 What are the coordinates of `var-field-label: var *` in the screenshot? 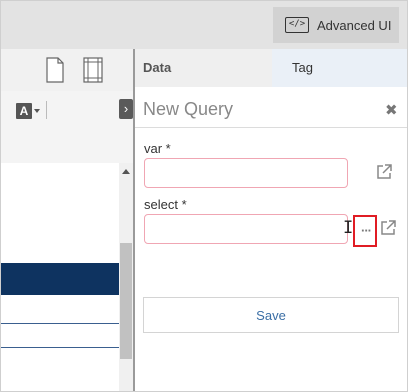 It's located at (157, 148).